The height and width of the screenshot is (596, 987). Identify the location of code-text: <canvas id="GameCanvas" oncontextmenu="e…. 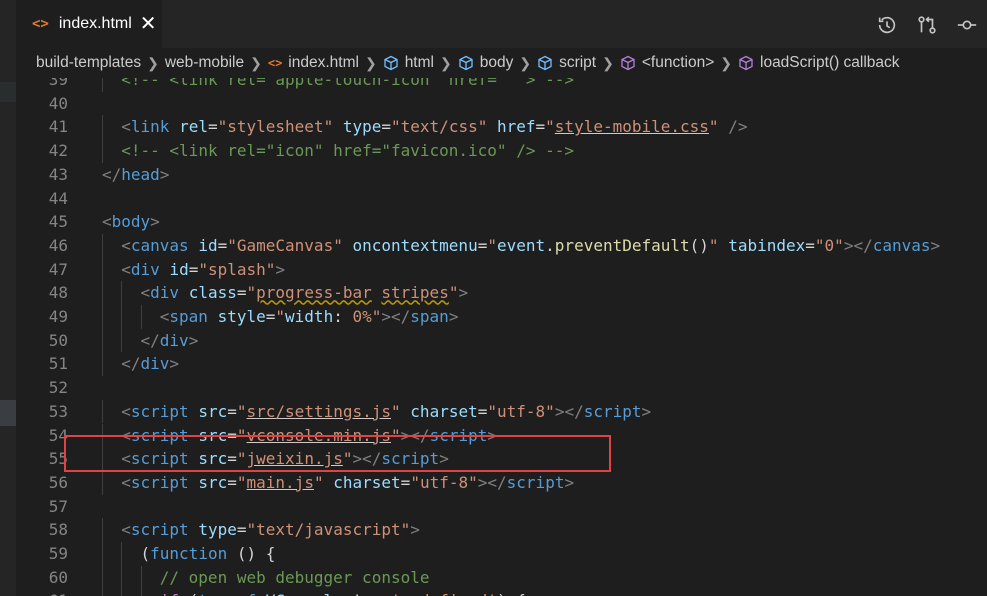
(530, 246).